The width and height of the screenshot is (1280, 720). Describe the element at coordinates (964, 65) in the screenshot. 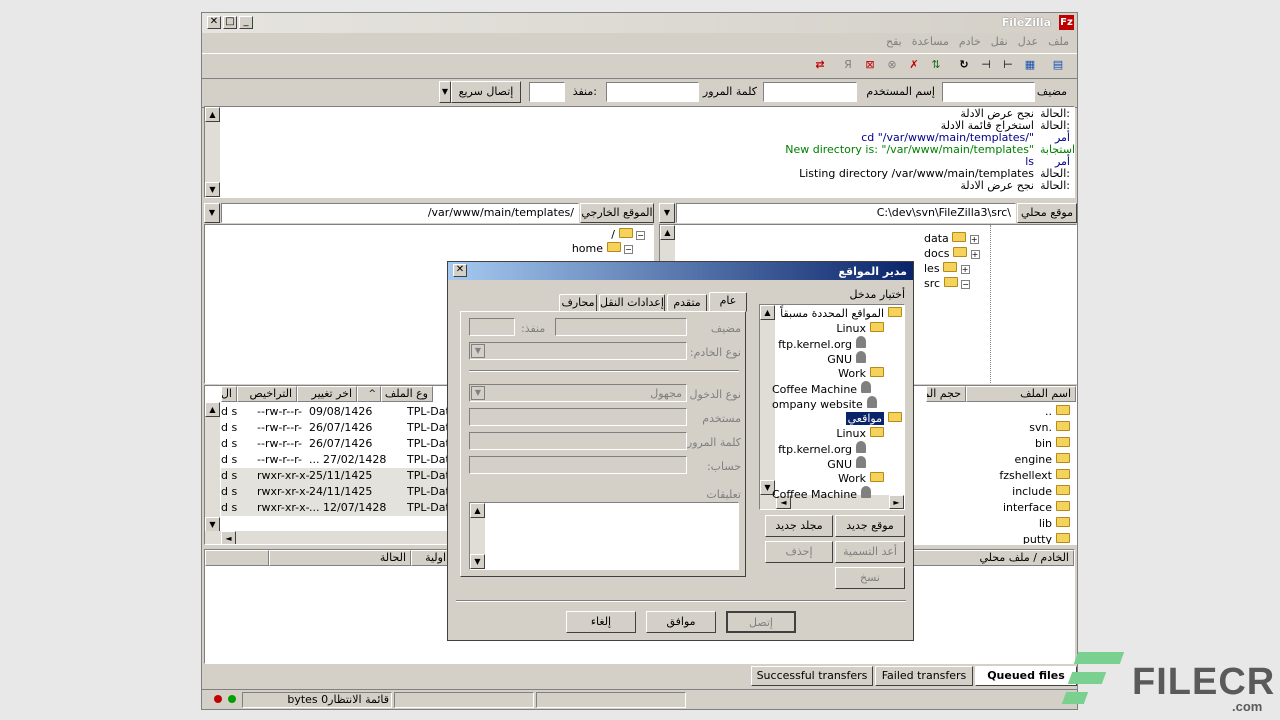

I see `refresh-icon: ↻` at that location.